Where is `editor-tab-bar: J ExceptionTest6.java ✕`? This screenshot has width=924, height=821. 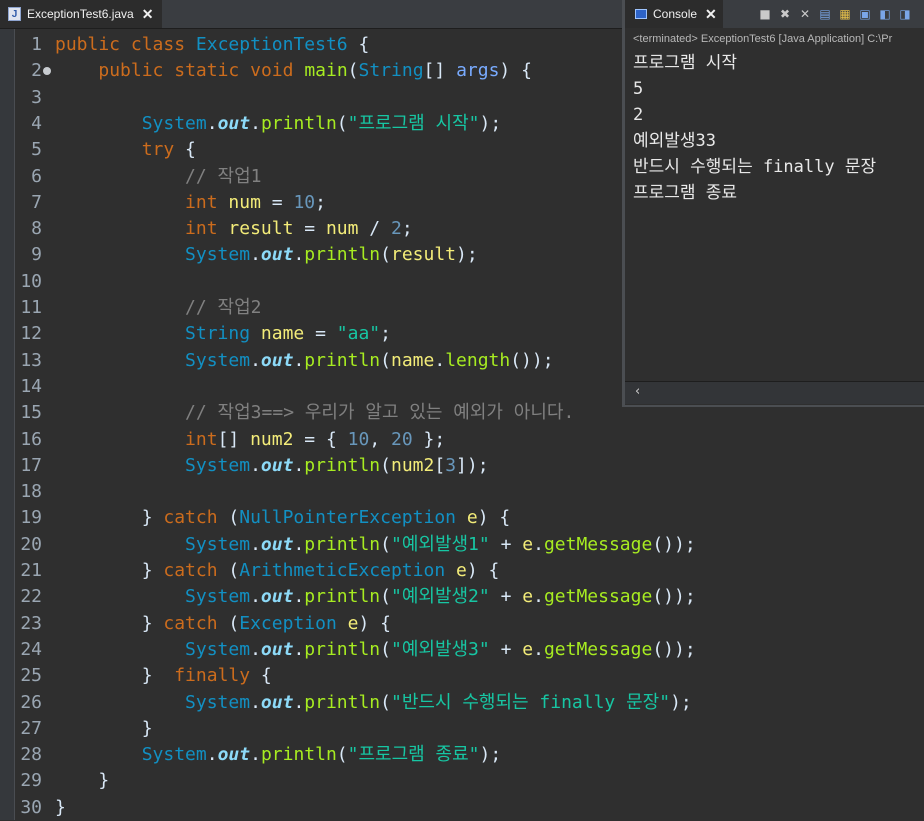 editor-tab-bar: J ExceptionTest6.java ✕ is located at coordinates (311, 14).